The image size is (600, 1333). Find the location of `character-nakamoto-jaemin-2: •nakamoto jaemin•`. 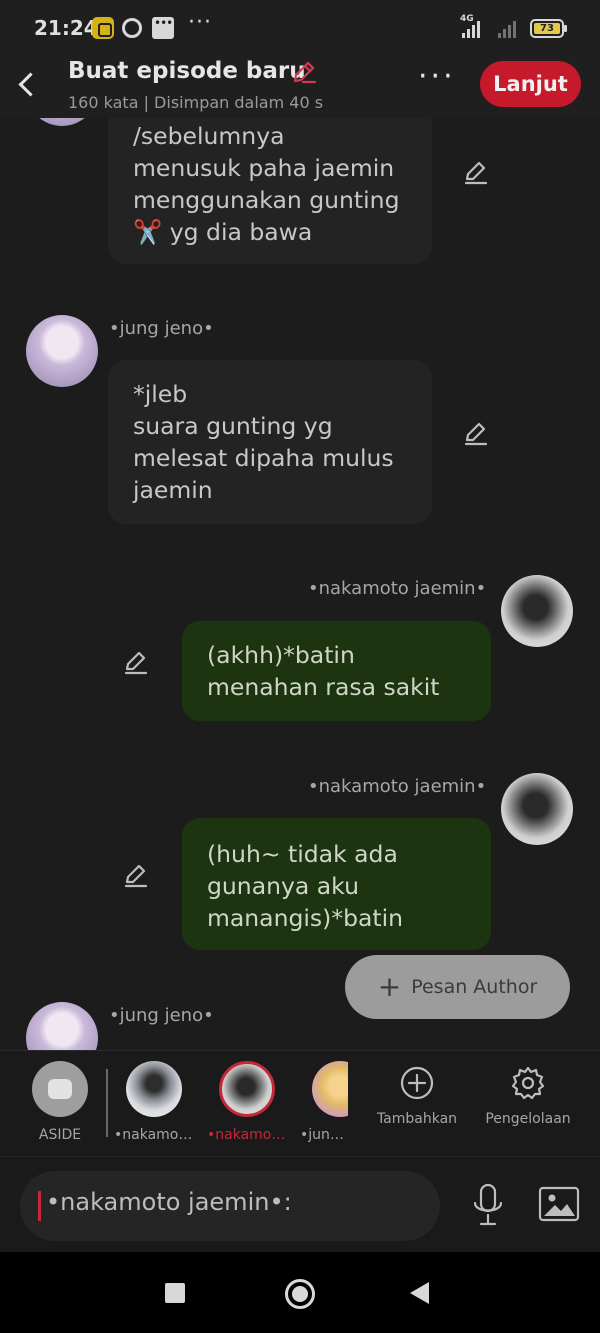

character-nakamoto-jaemin-2: •nakamoto jaemin• is located at coordinates (247, 1102).